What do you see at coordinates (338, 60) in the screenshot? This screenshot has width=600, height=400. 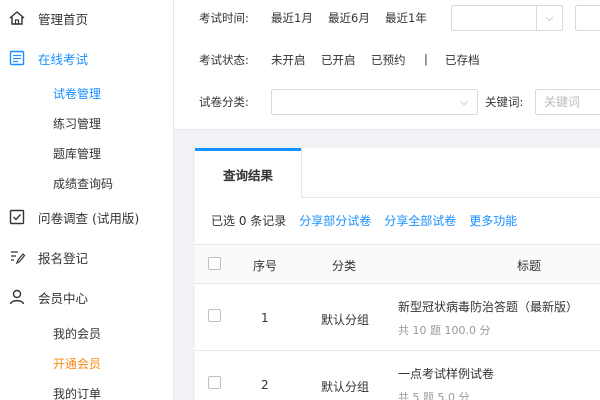 I see `status-option-started: 已开启` at bounding box center [338, 60].